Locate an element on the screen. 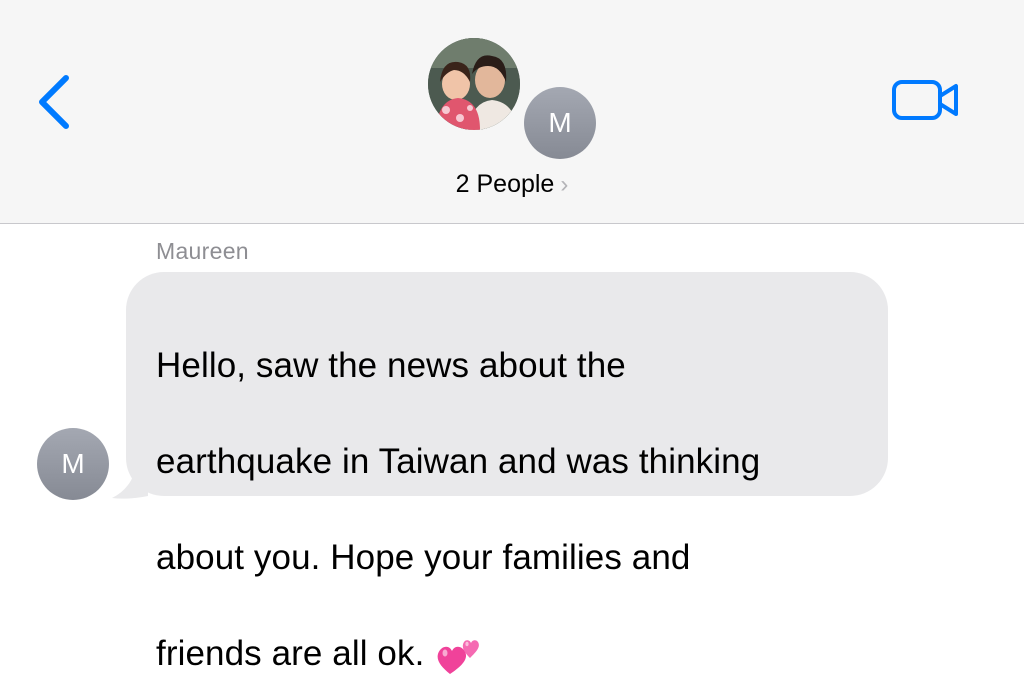 The image size is (1024, 678). message-line: Hello, saw the news about the is located at coordinates (391, 365).